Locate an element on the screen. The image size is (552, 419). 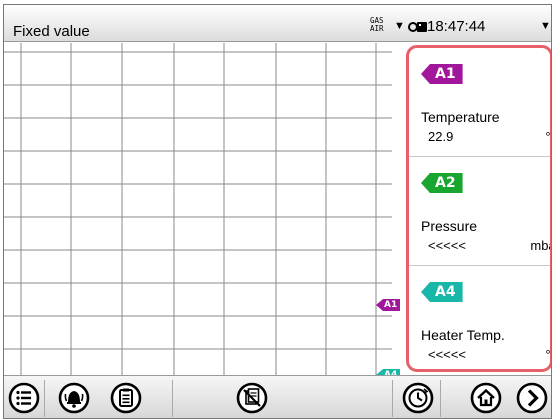
gas-air-indicator: GAS AIR is located at coordinates (377, 25).